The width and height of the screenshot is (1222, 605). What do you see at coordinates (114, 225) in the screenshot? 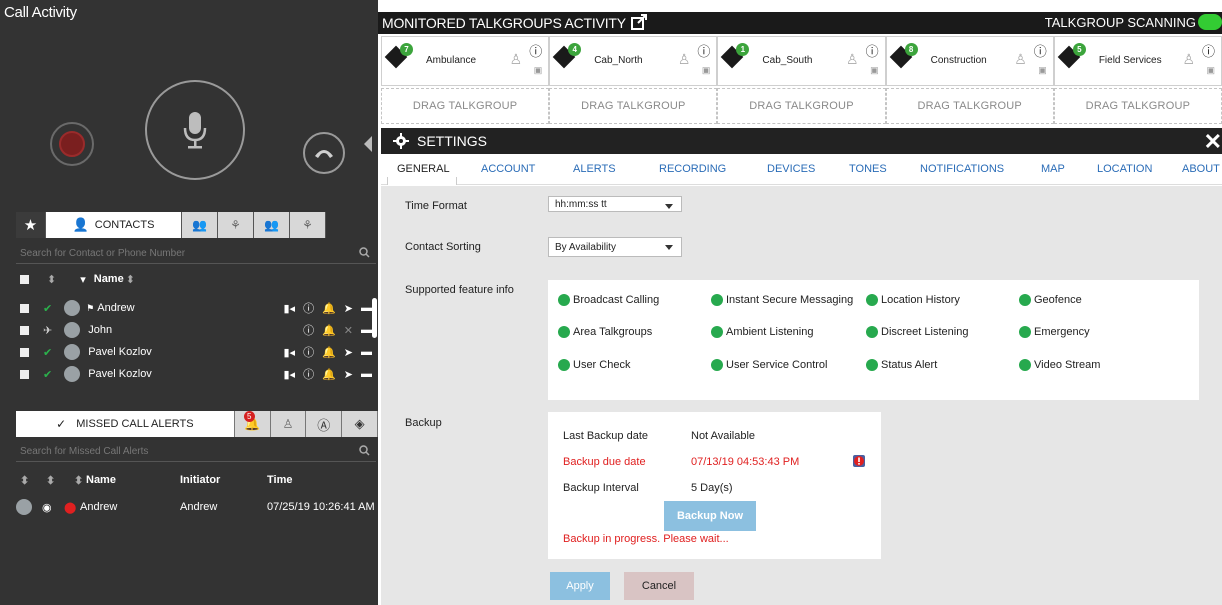
I see `tab-contacts: 👤 CONTACTS` at bounding box center [114, 225].